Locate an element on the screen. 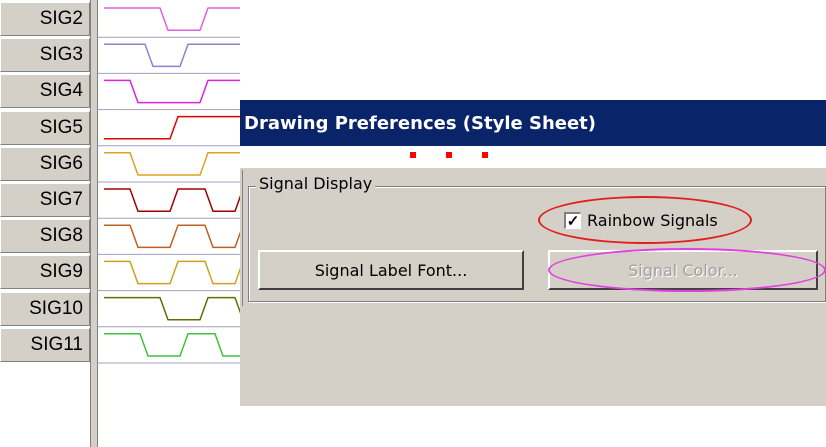 The width and height of the screenshot is (826, 447). label-splitter is located at coordinates (94, 223).